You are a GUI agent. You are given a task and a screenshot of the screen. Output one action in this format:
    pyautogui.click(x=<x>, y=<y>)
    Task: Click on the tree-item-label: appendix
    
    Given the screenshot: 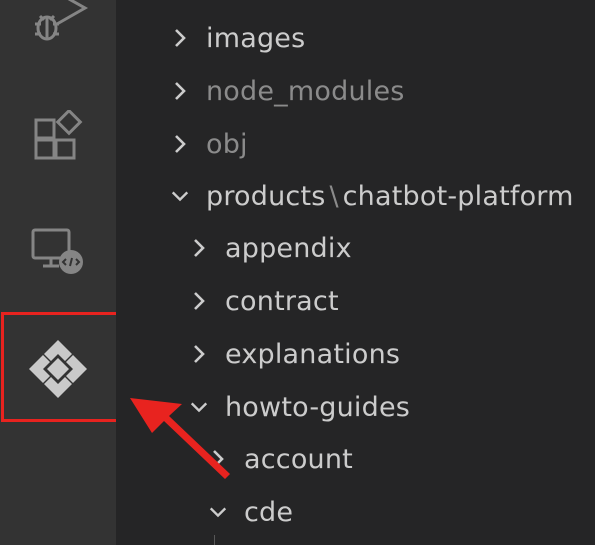 What is the action you would take?
    pyautogui.click(x=288, y=248)
    